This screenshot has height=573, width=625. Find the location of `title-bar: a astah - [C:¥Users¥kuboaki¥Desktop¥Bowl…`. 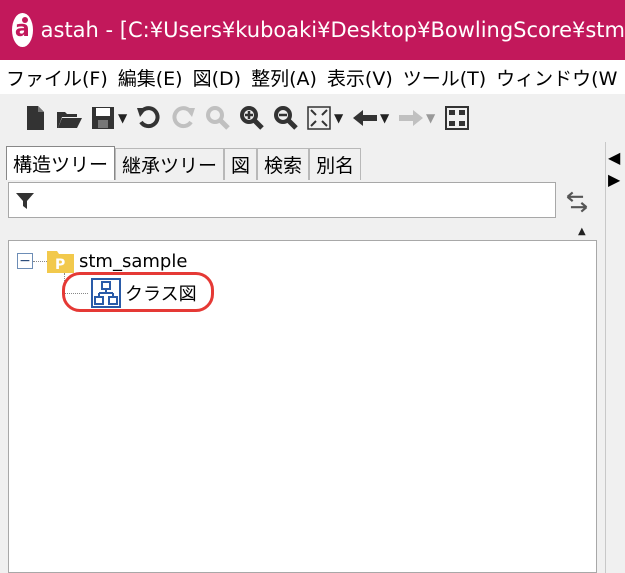

title-bar: a astah - [C:¥Users¥kuboaki¥Desktop¥Bowl… is located at coordinates (312, 30).